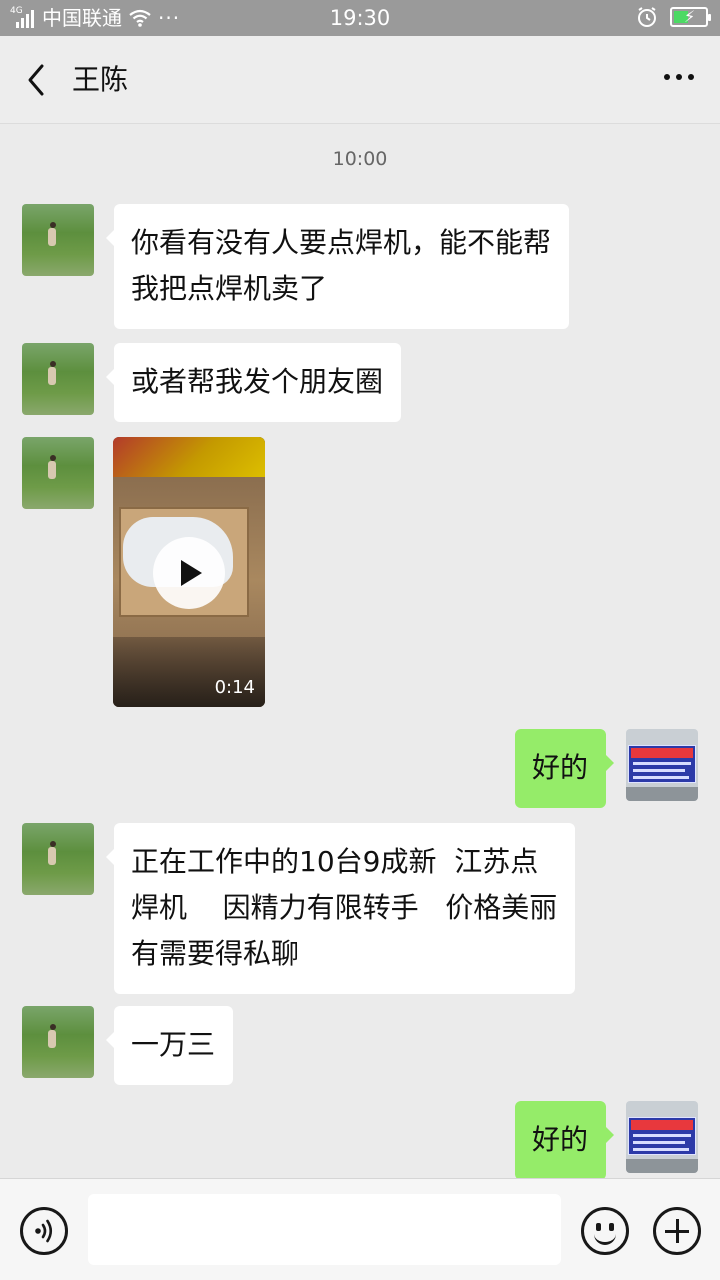  Describe the element at coordinates (234, 687) in the screenshot. I see `video-duration: 0:14` at that location.